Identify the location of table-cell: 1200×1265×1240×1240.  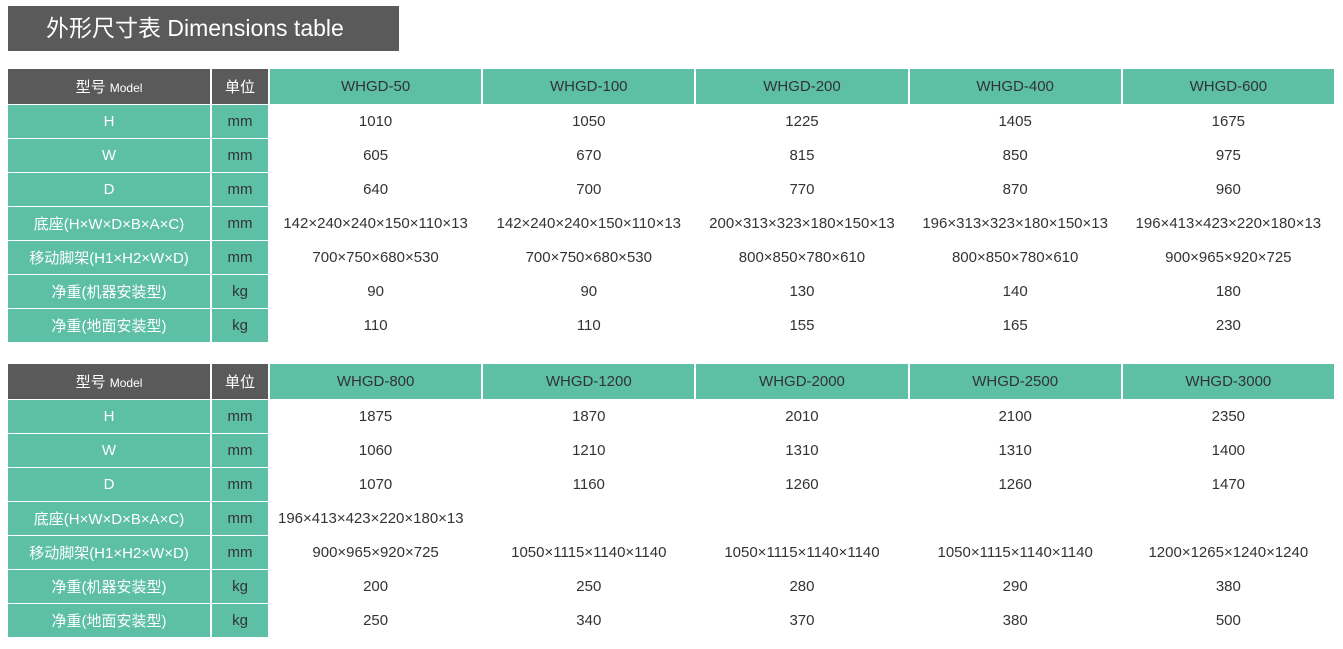
(1228, 552).